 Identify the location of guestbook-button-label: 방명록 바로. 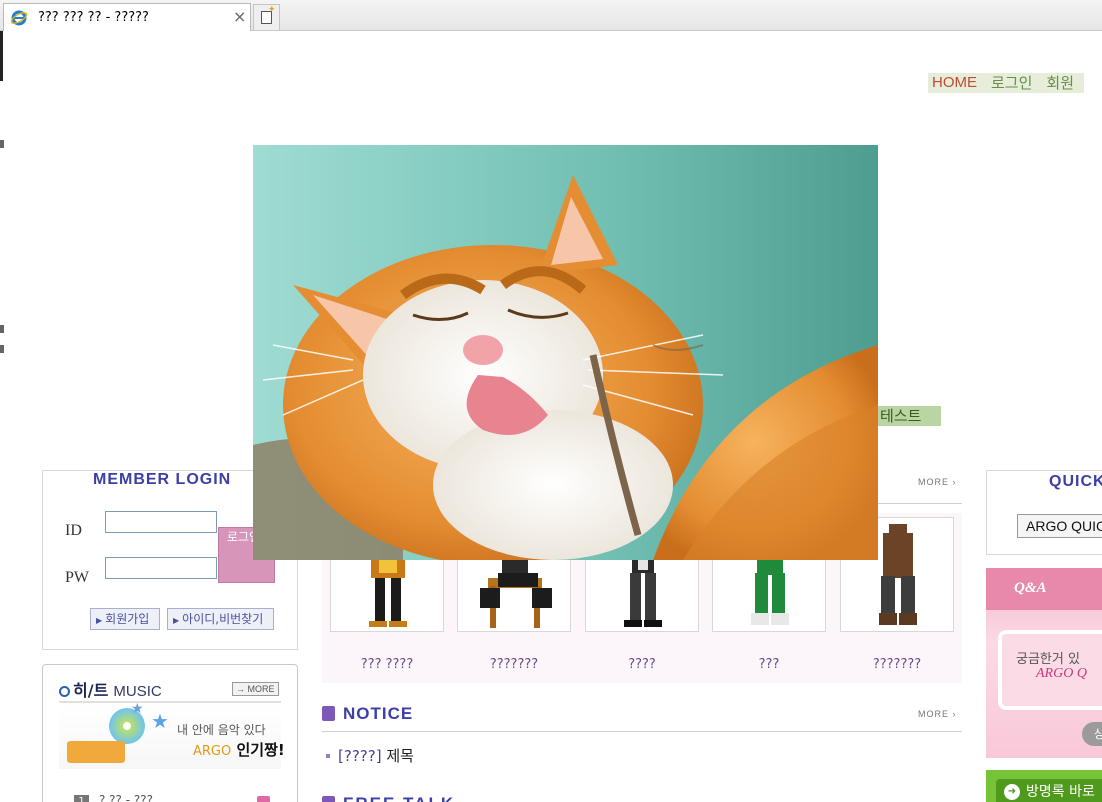
(1060, 792).